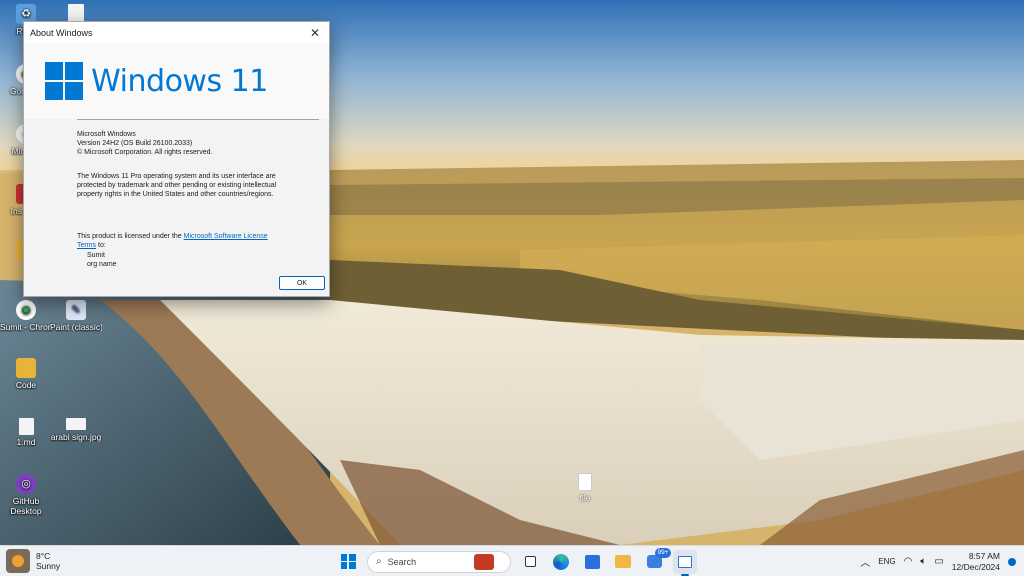  I want to click on explorer-taskbar-button, so click(623, 562).